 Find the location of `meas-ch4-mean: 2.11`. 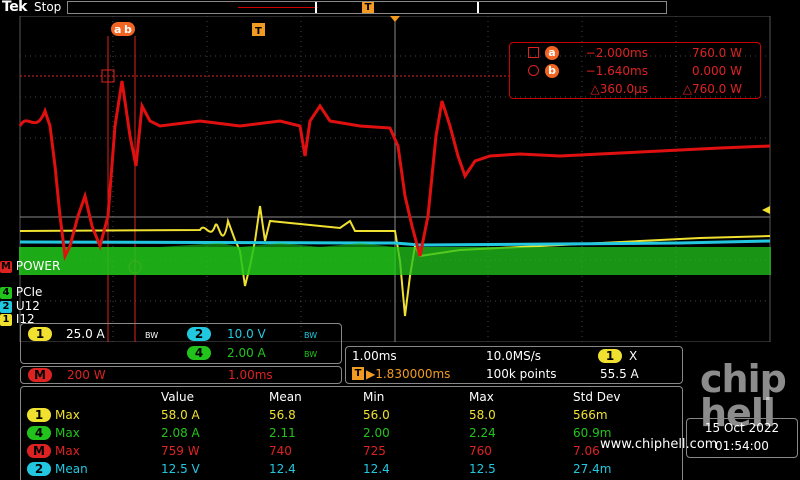

meas-ch4-mean: 2.11 is located at coordinates (282, 433).